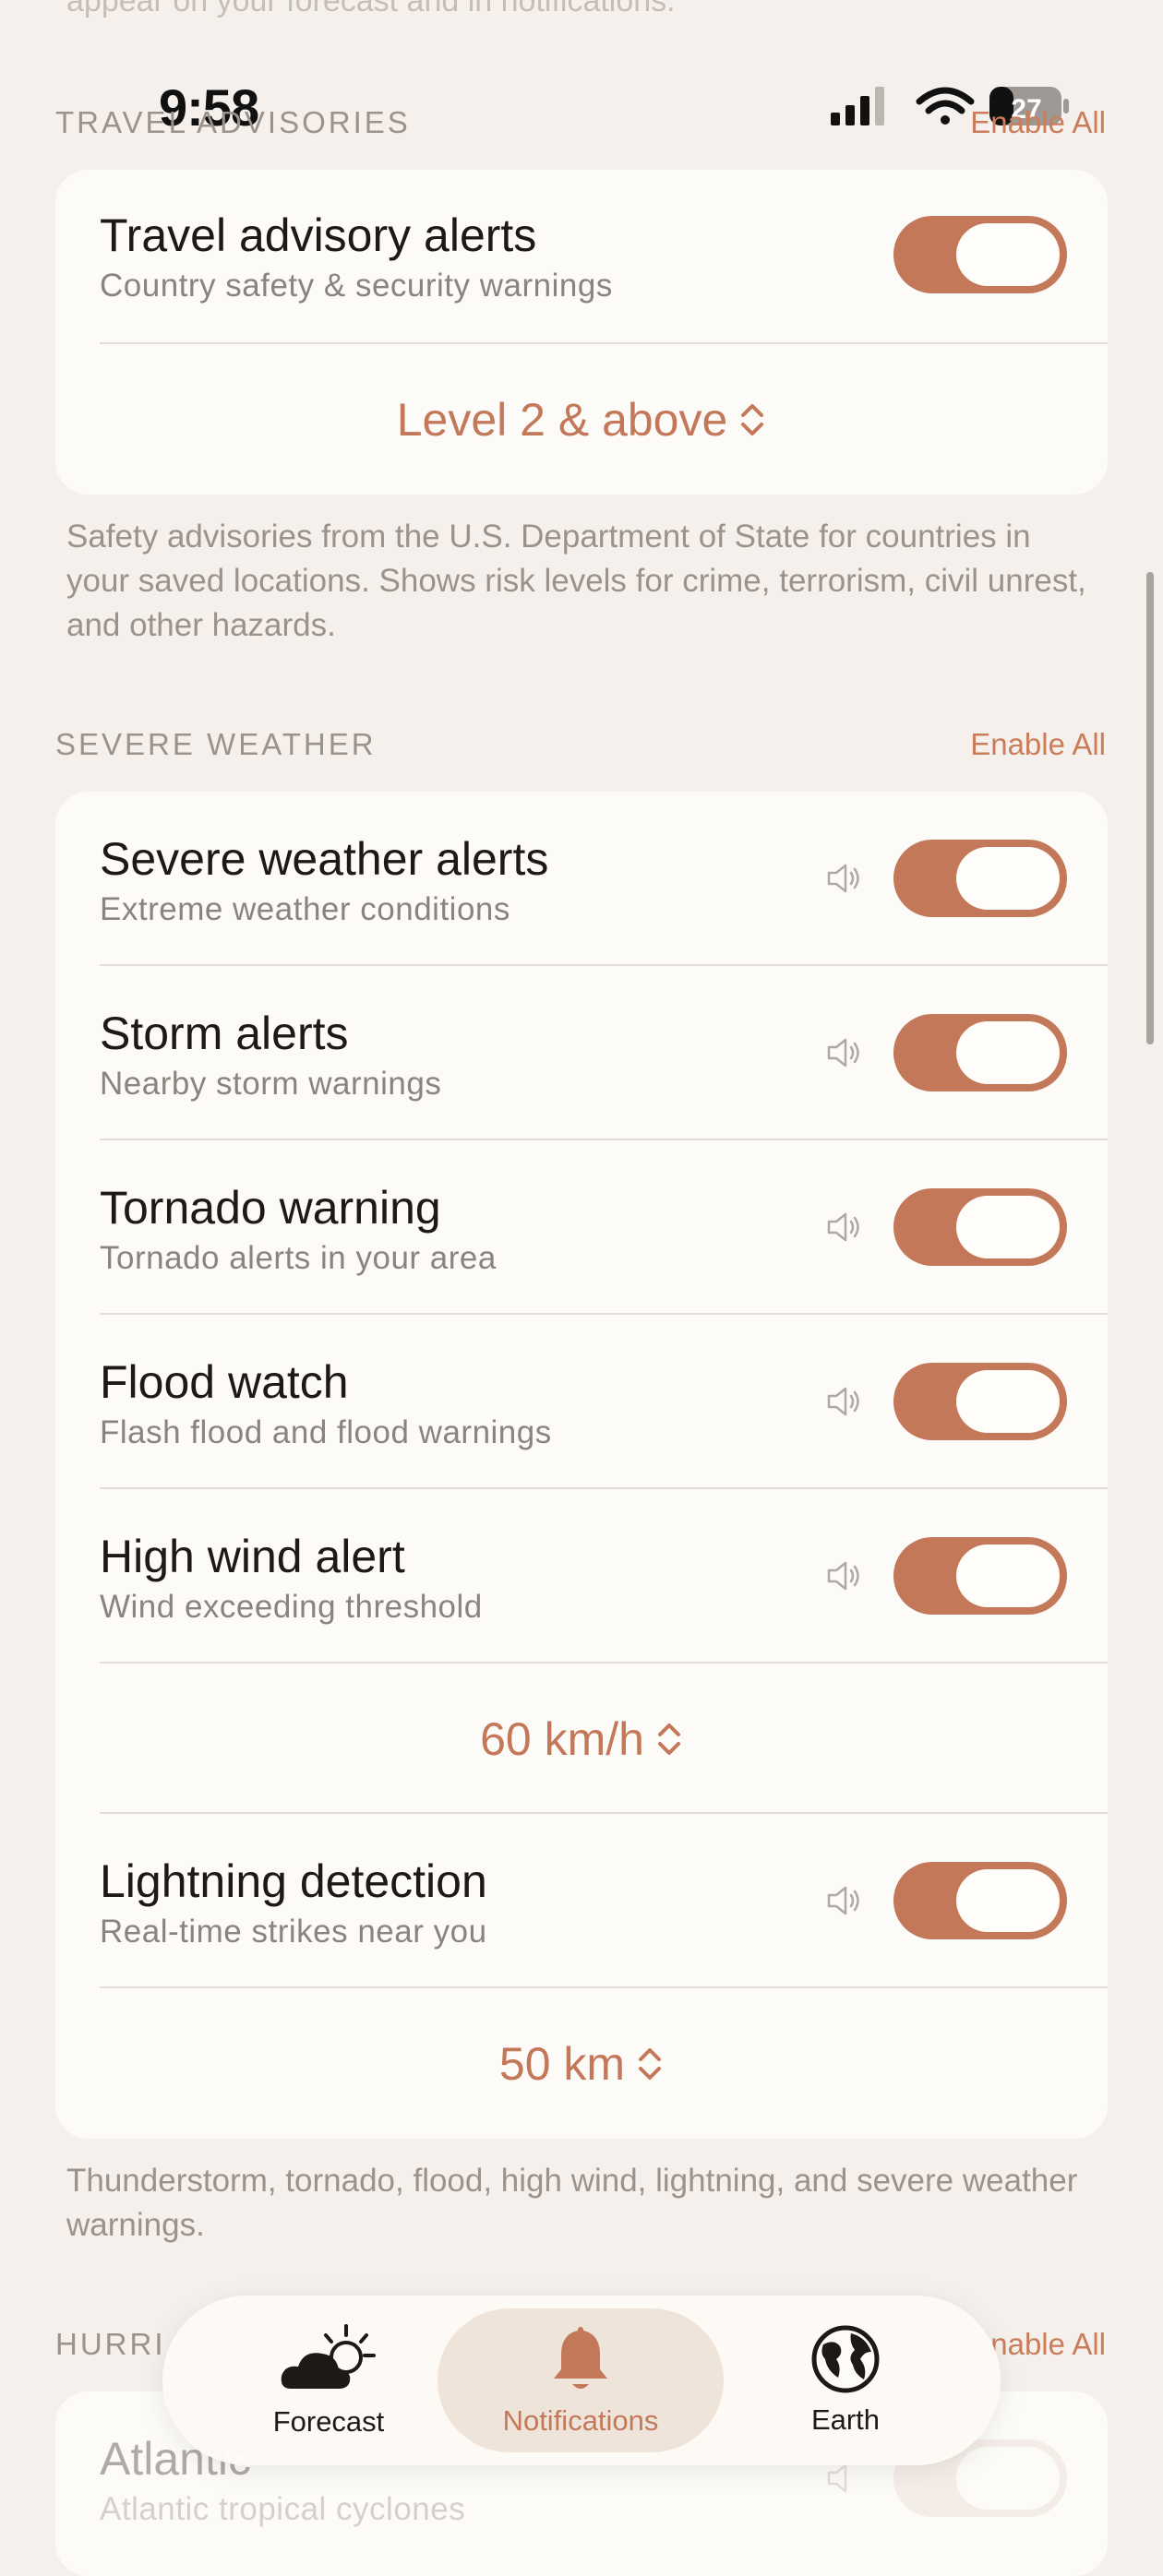 The image size is (1163, 2576). What do you see at coordinates (299, 1258) in the screenshot?
I see `row-subtitle: Tornado alerts in your area` at bounding box center [299, 1258].